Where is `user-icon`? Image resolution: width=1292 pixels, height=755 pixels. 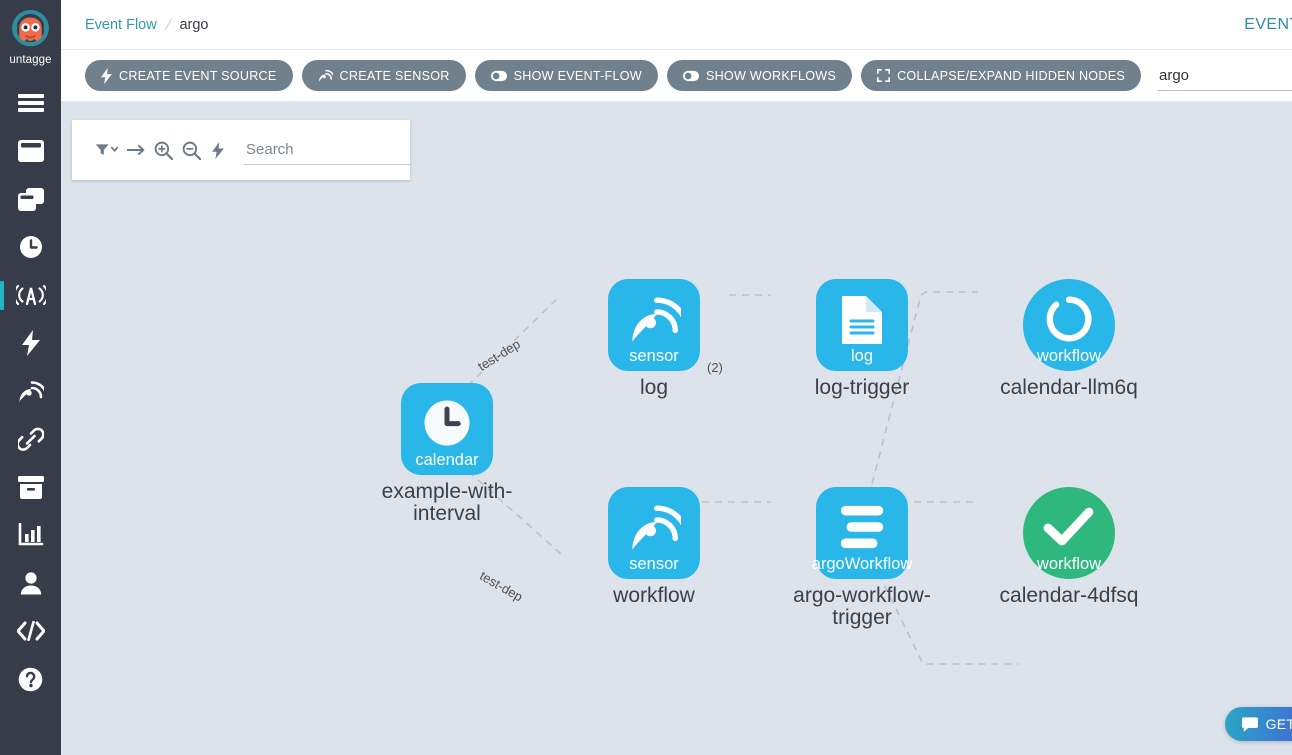
user-icon is located at coordinates (30, 583).